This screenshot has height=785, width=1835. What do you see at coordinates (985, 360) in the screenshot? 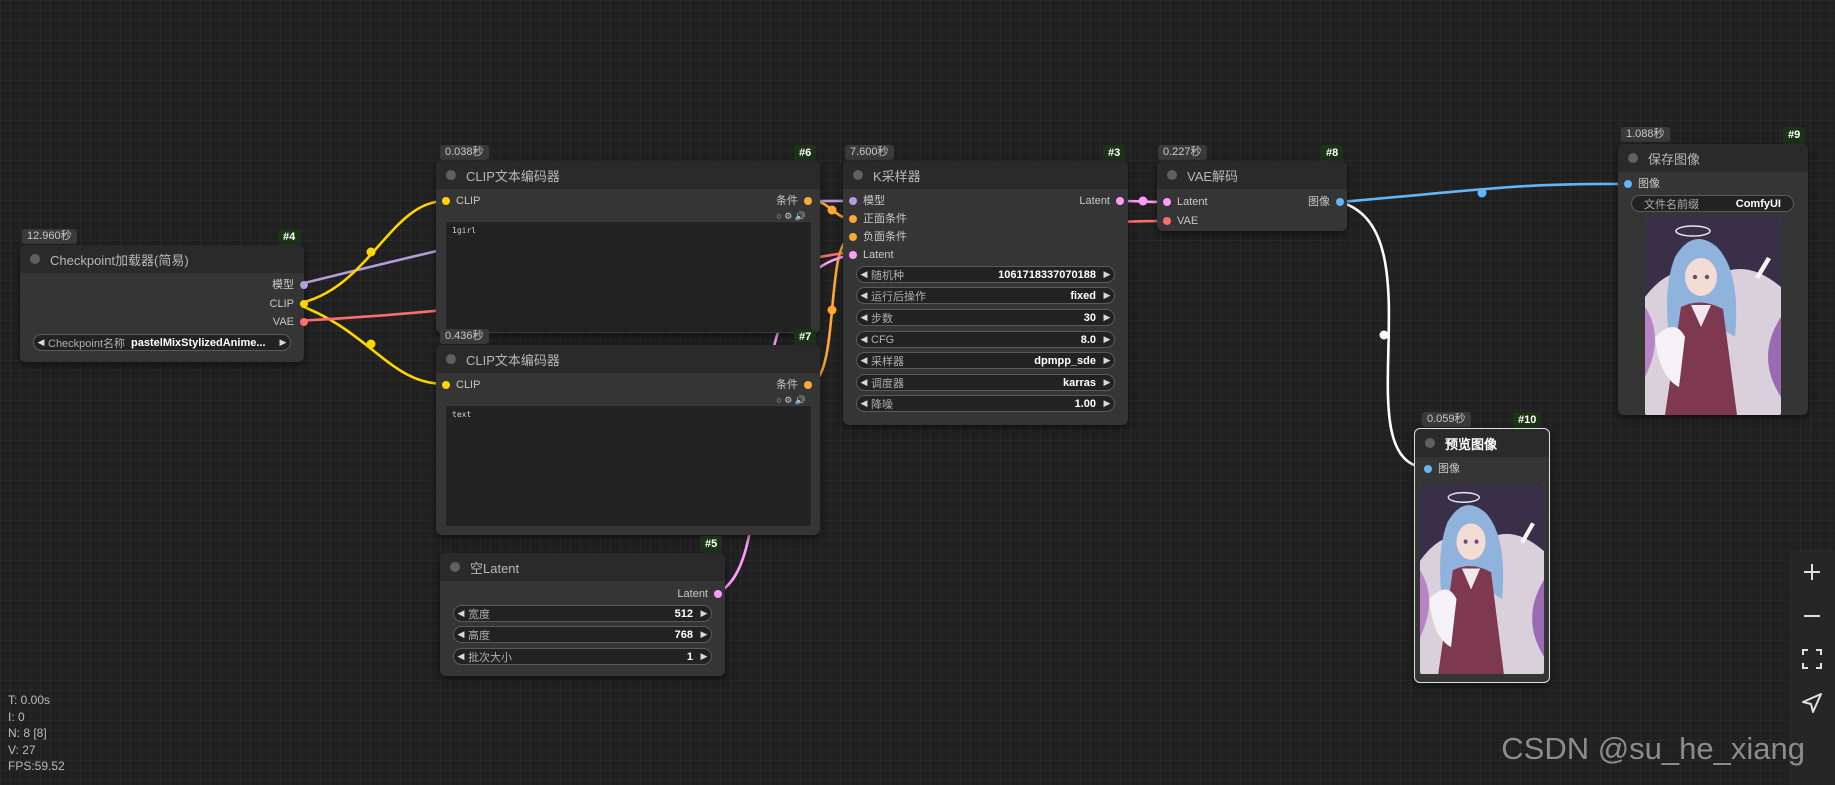
I see `widget-sampler: ◀ 采样器 dpmpp_sde ▶` at bounding box center [985, 360].